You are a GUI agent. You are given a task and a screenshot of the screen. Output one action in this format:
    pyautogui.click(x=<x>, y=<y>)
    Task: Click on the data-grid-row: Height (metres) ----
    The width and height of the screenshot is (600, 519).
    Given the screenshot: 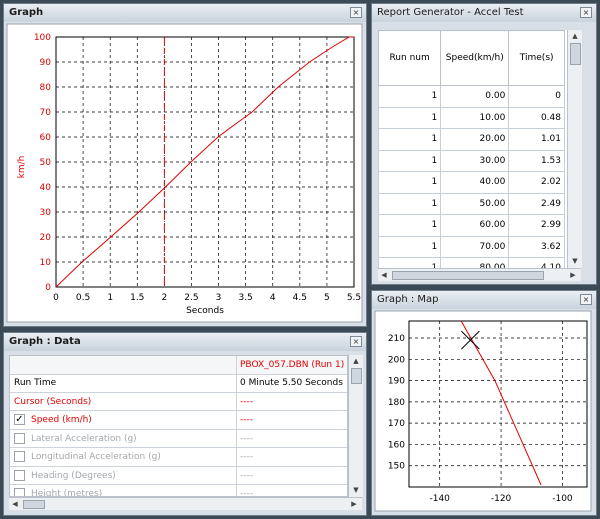 What is the action you would take?
    pyautogui.click(x=178, y=491)
    